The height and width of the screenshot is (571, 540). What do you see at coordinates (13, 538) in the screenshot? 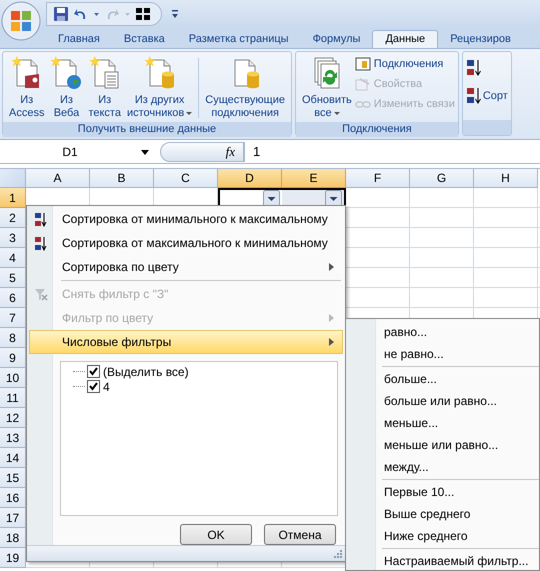
I see `row-header: 18` at bounding box center [13, 538].